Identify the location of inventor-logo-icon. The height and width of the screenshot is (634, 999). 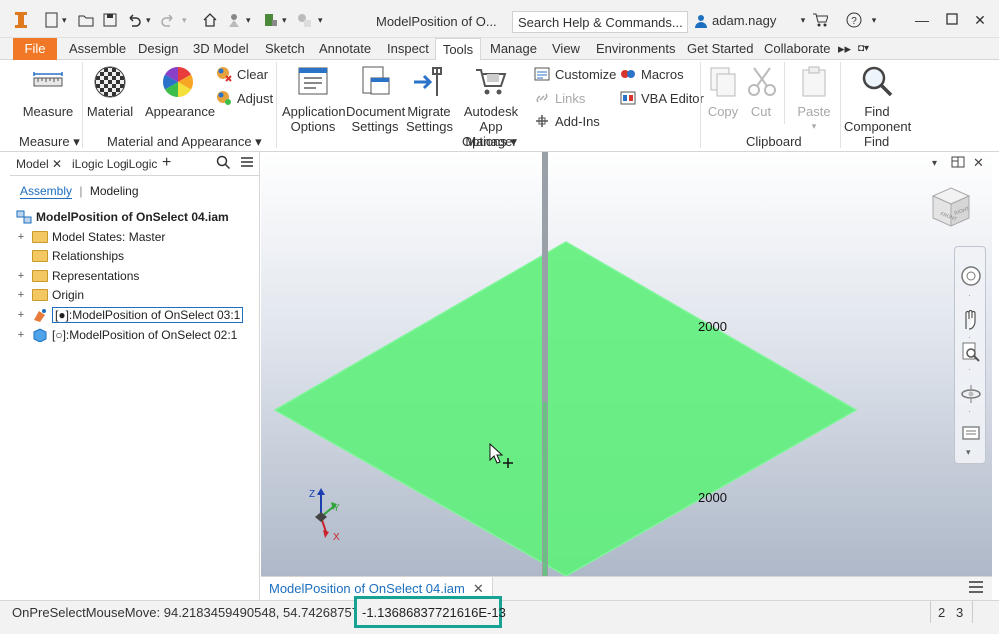
(21, 20).